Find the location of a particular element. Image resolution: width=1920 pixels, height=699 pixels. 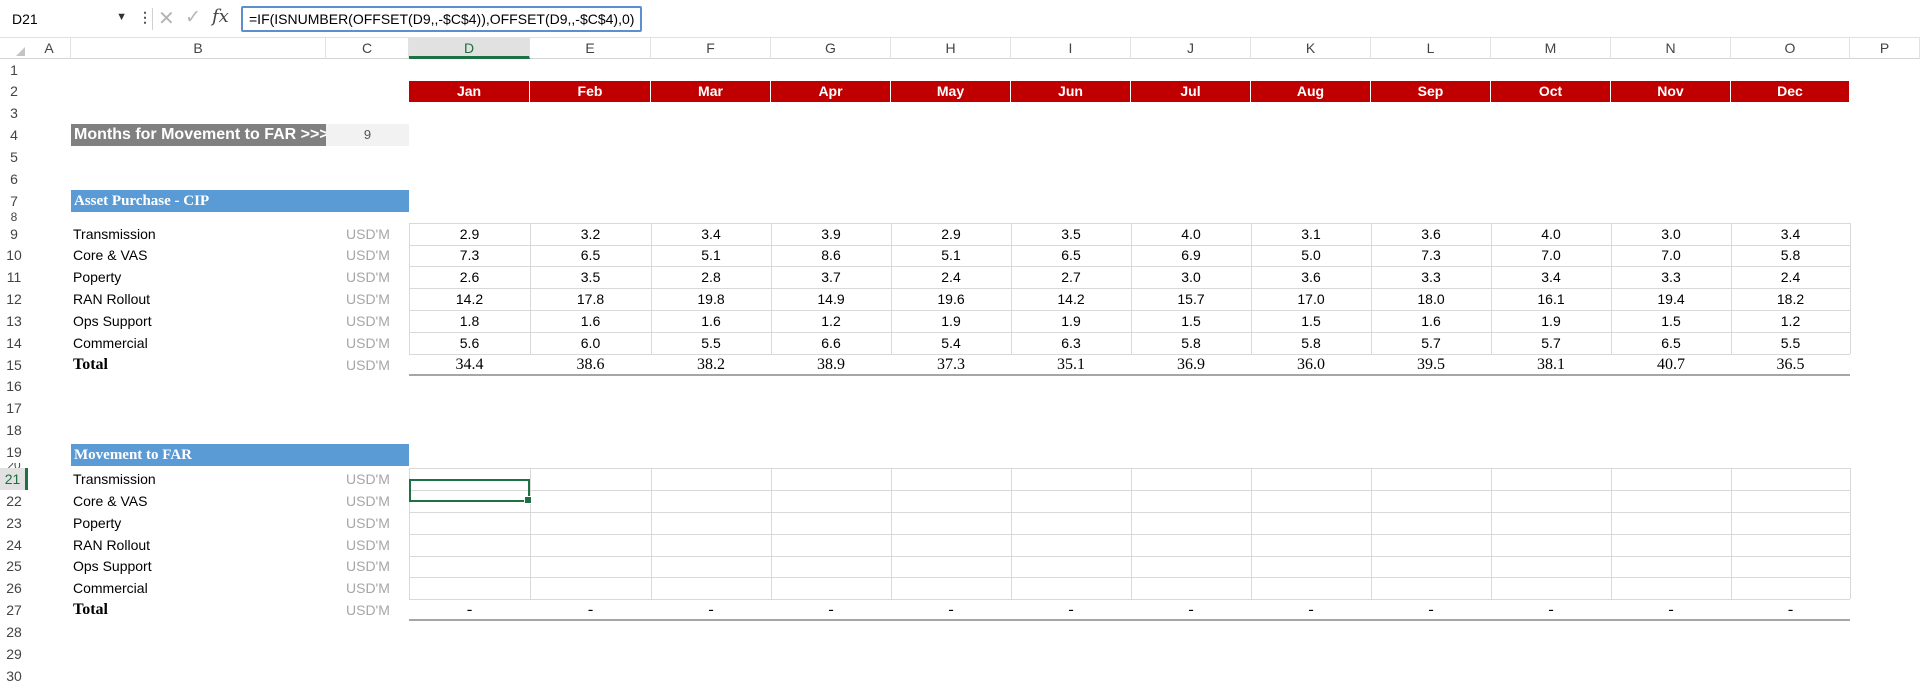

name-box: D21 ▼ is located at coordinates (69, 19).